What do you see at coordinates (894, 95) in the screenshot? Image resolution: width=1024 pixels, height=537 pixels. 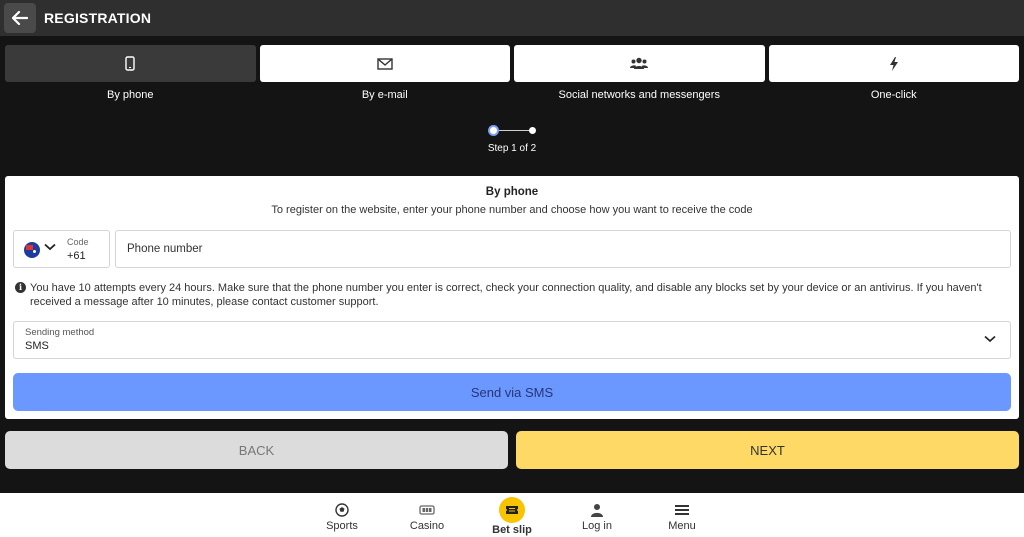 I see `tab-label-one-click: One-click` at bounding box center [894, 95].